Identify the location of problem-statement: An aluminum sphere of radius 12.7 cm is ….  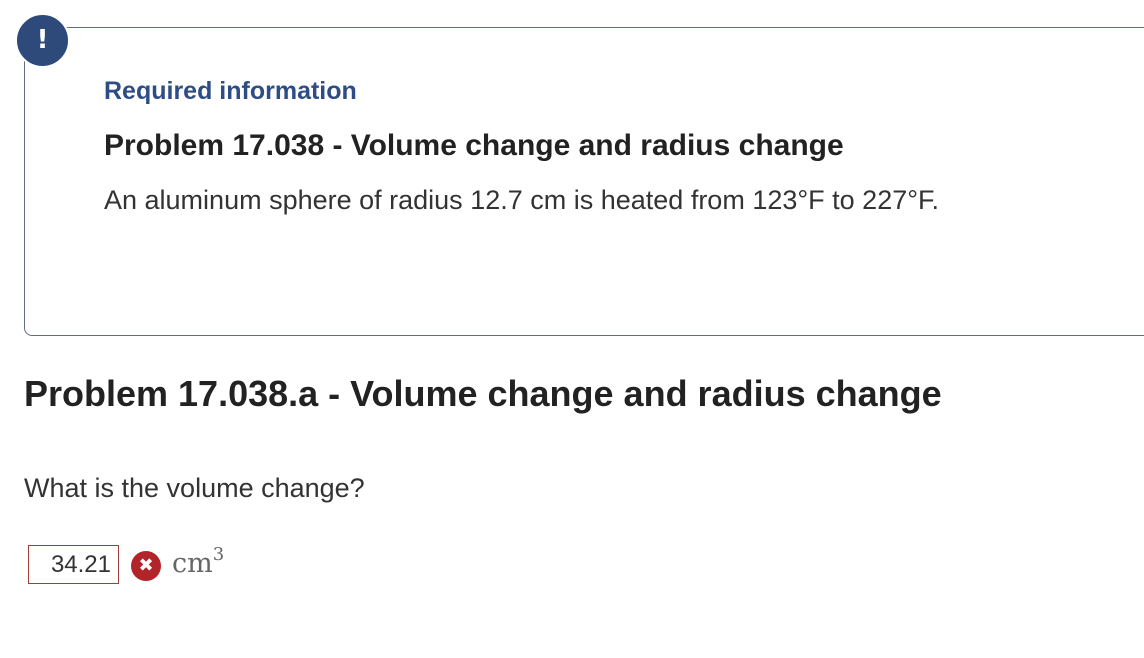
(522, 200).